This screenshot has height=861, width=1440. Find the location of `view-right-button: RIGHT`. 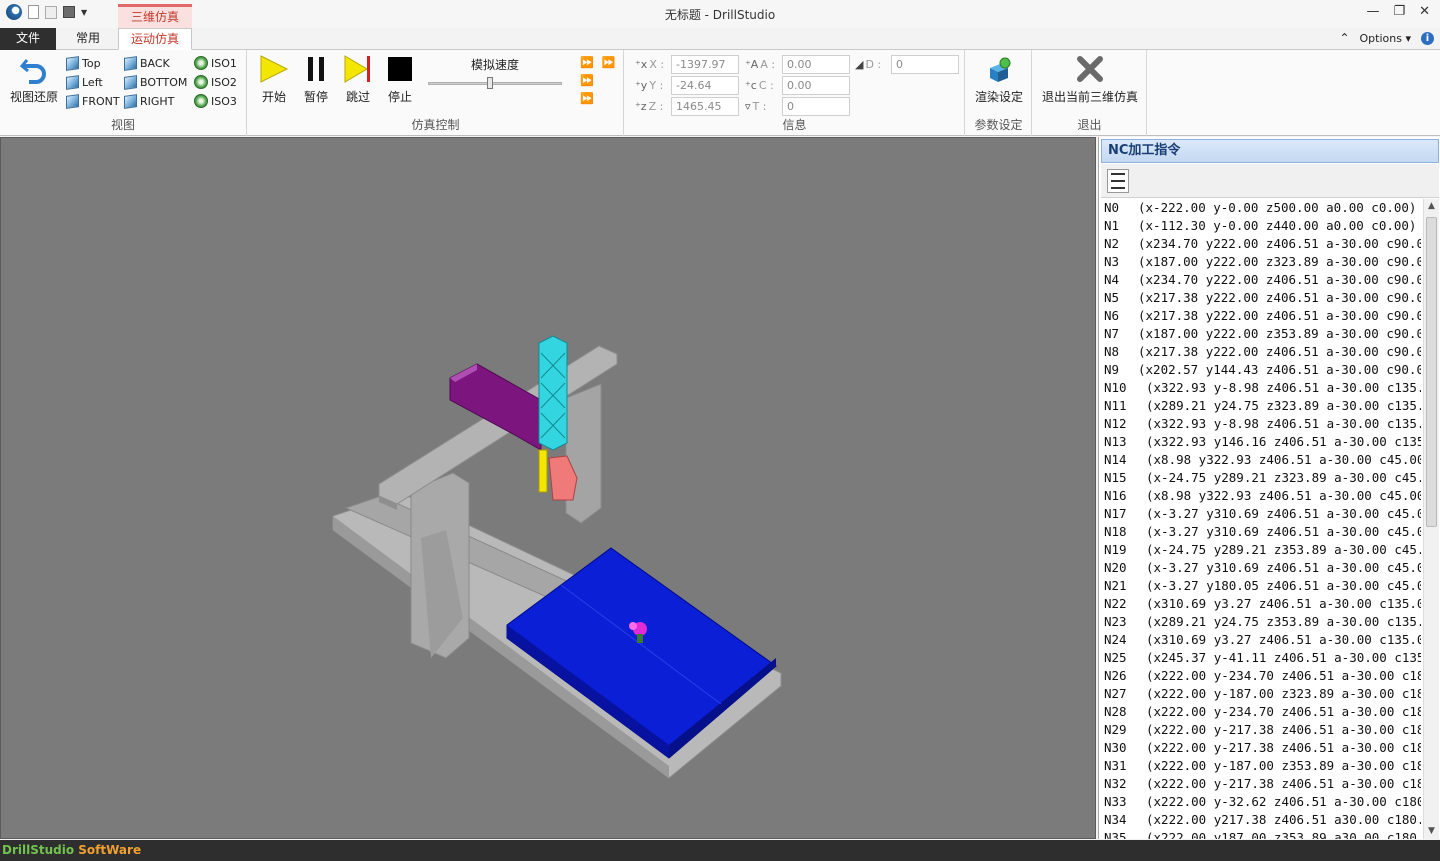

view-right-button: RIGHT is located at coordinates (149, 101).